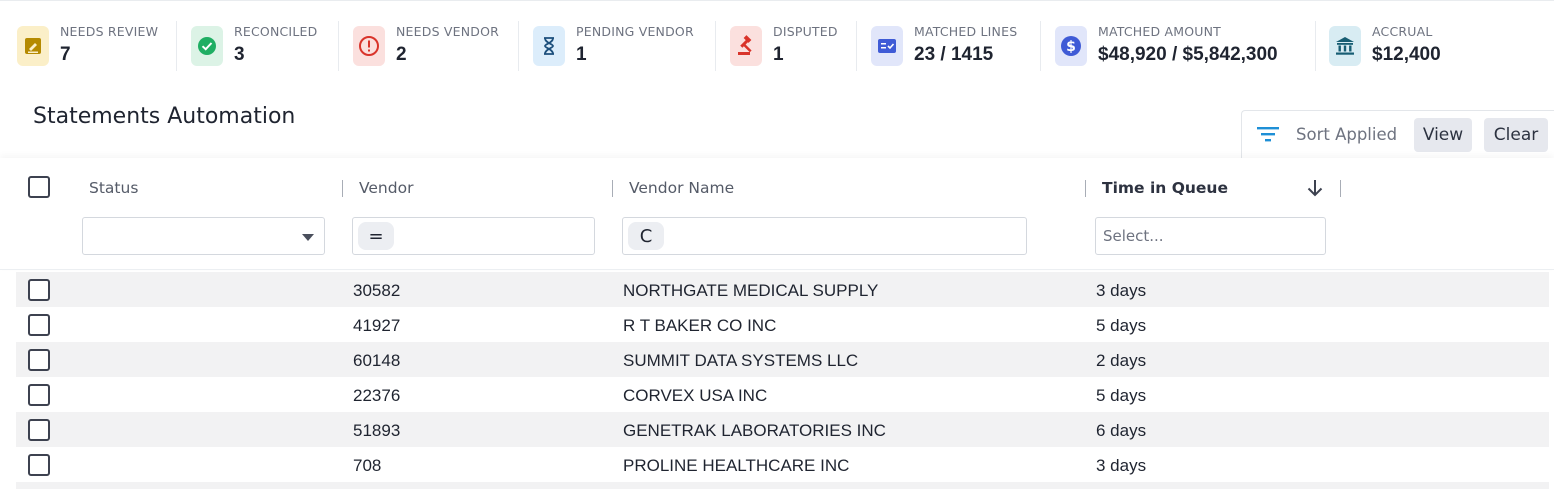  Describe the element at coordinates (1268, 136) in the screenshot. I see `filter-icon` at that location.